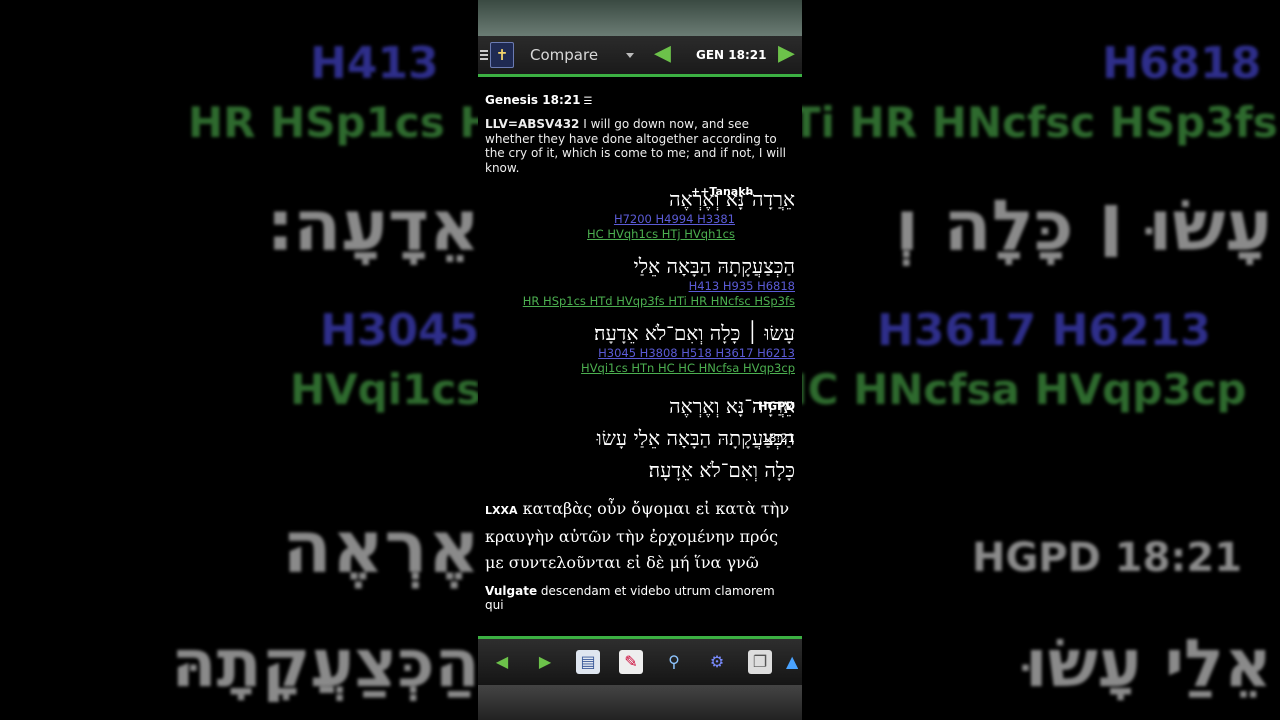 The image size is (1280, 720). Describe the element at coordinates (640, 219) in the screenshot. I see `strongs-link: H7200 H4994 H3381` at that location.